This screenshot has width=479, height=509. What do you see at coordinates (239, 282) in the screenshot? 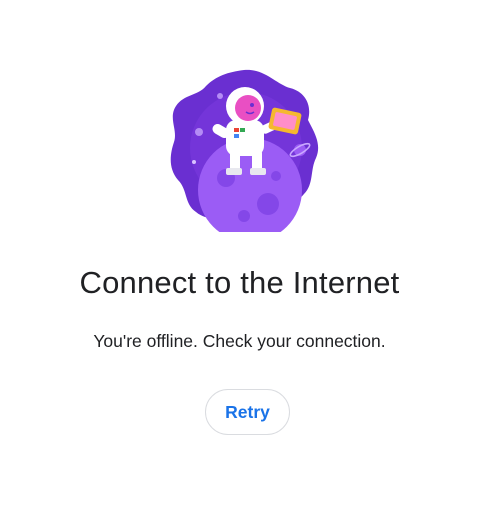
I see `page-title: Connect to the Internet` at bounding box center [239, 282].